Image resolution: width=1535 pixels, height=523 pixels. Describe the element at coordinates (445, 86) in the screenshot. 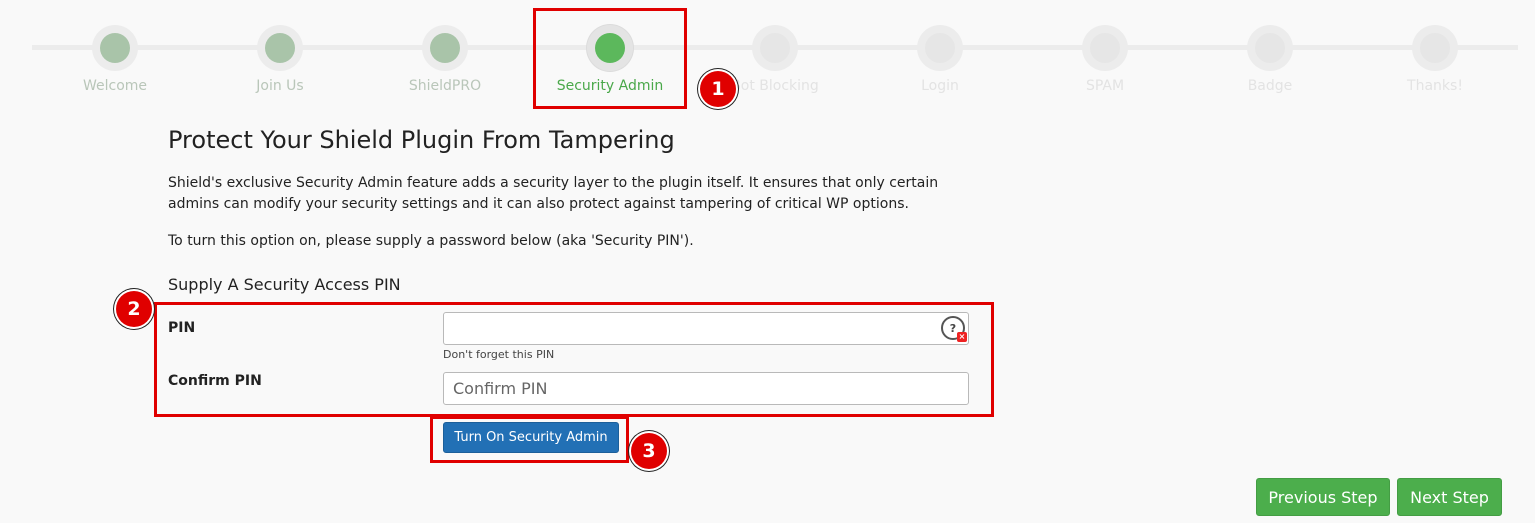

I see `step-label: ShieldPRO` at that location.